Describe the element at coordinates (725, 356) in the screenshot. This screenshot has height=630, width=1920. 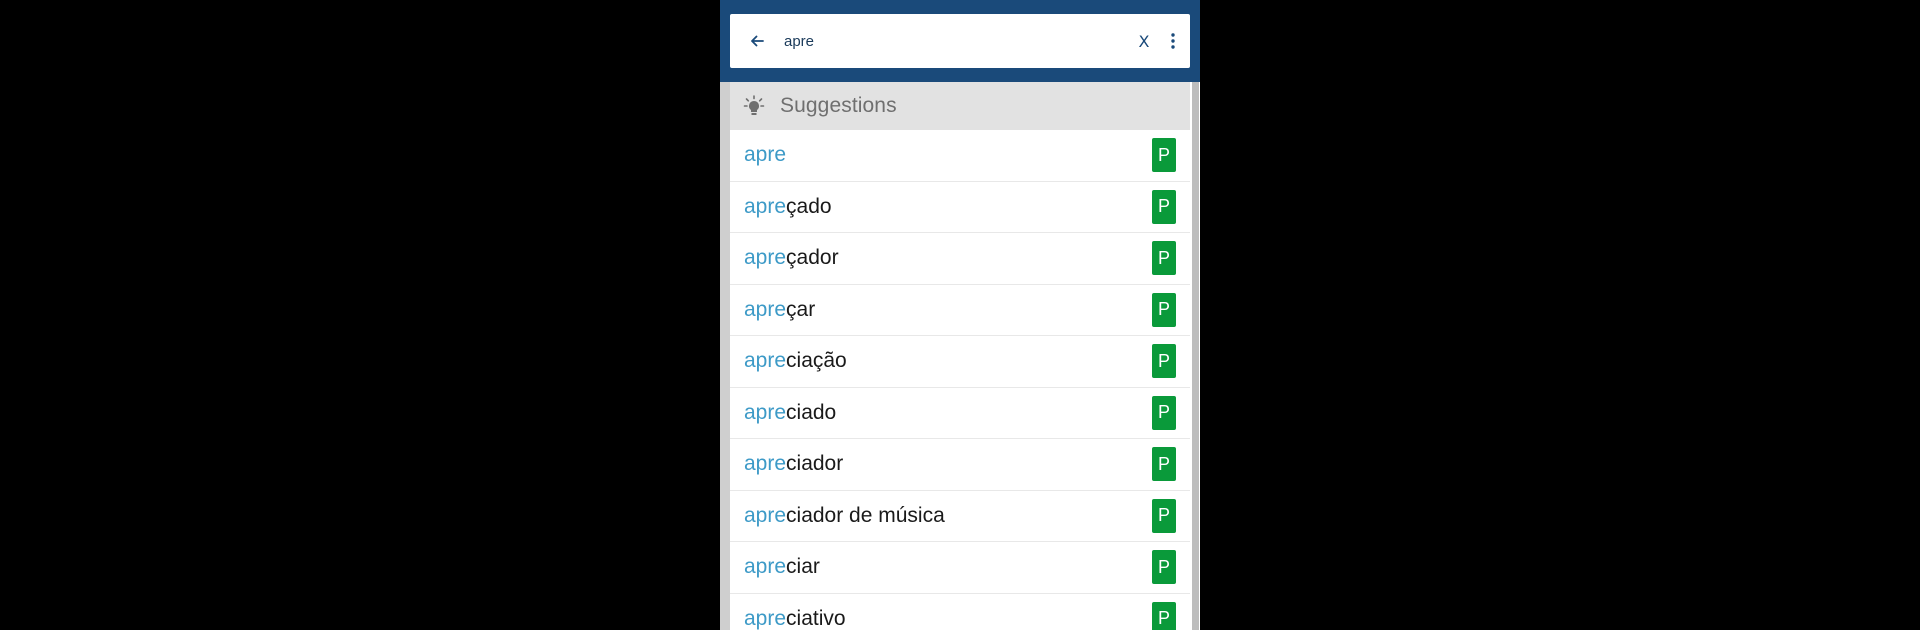
I see `panel-edge` at that location.